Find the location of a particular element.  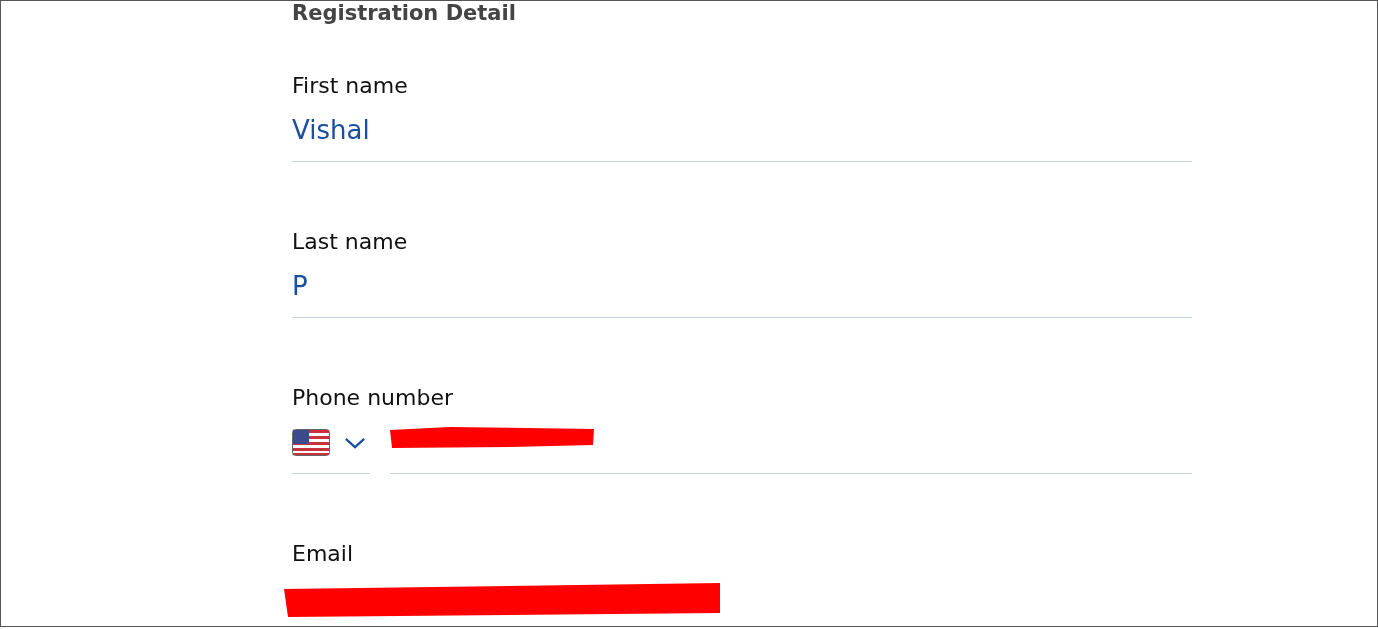

field-label: Phone number is located at coordinates (373, 398).